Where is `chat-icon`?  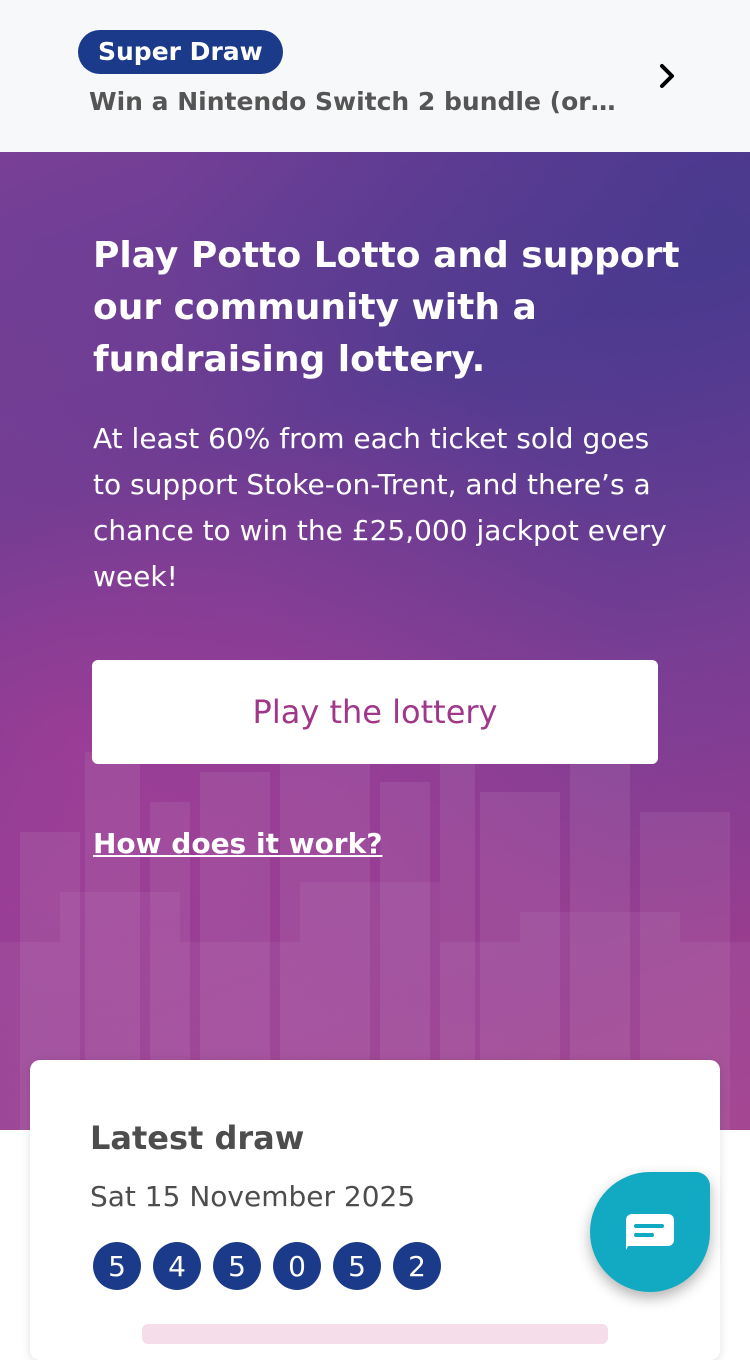 chat-icon is located at coordinates (650, 1232).